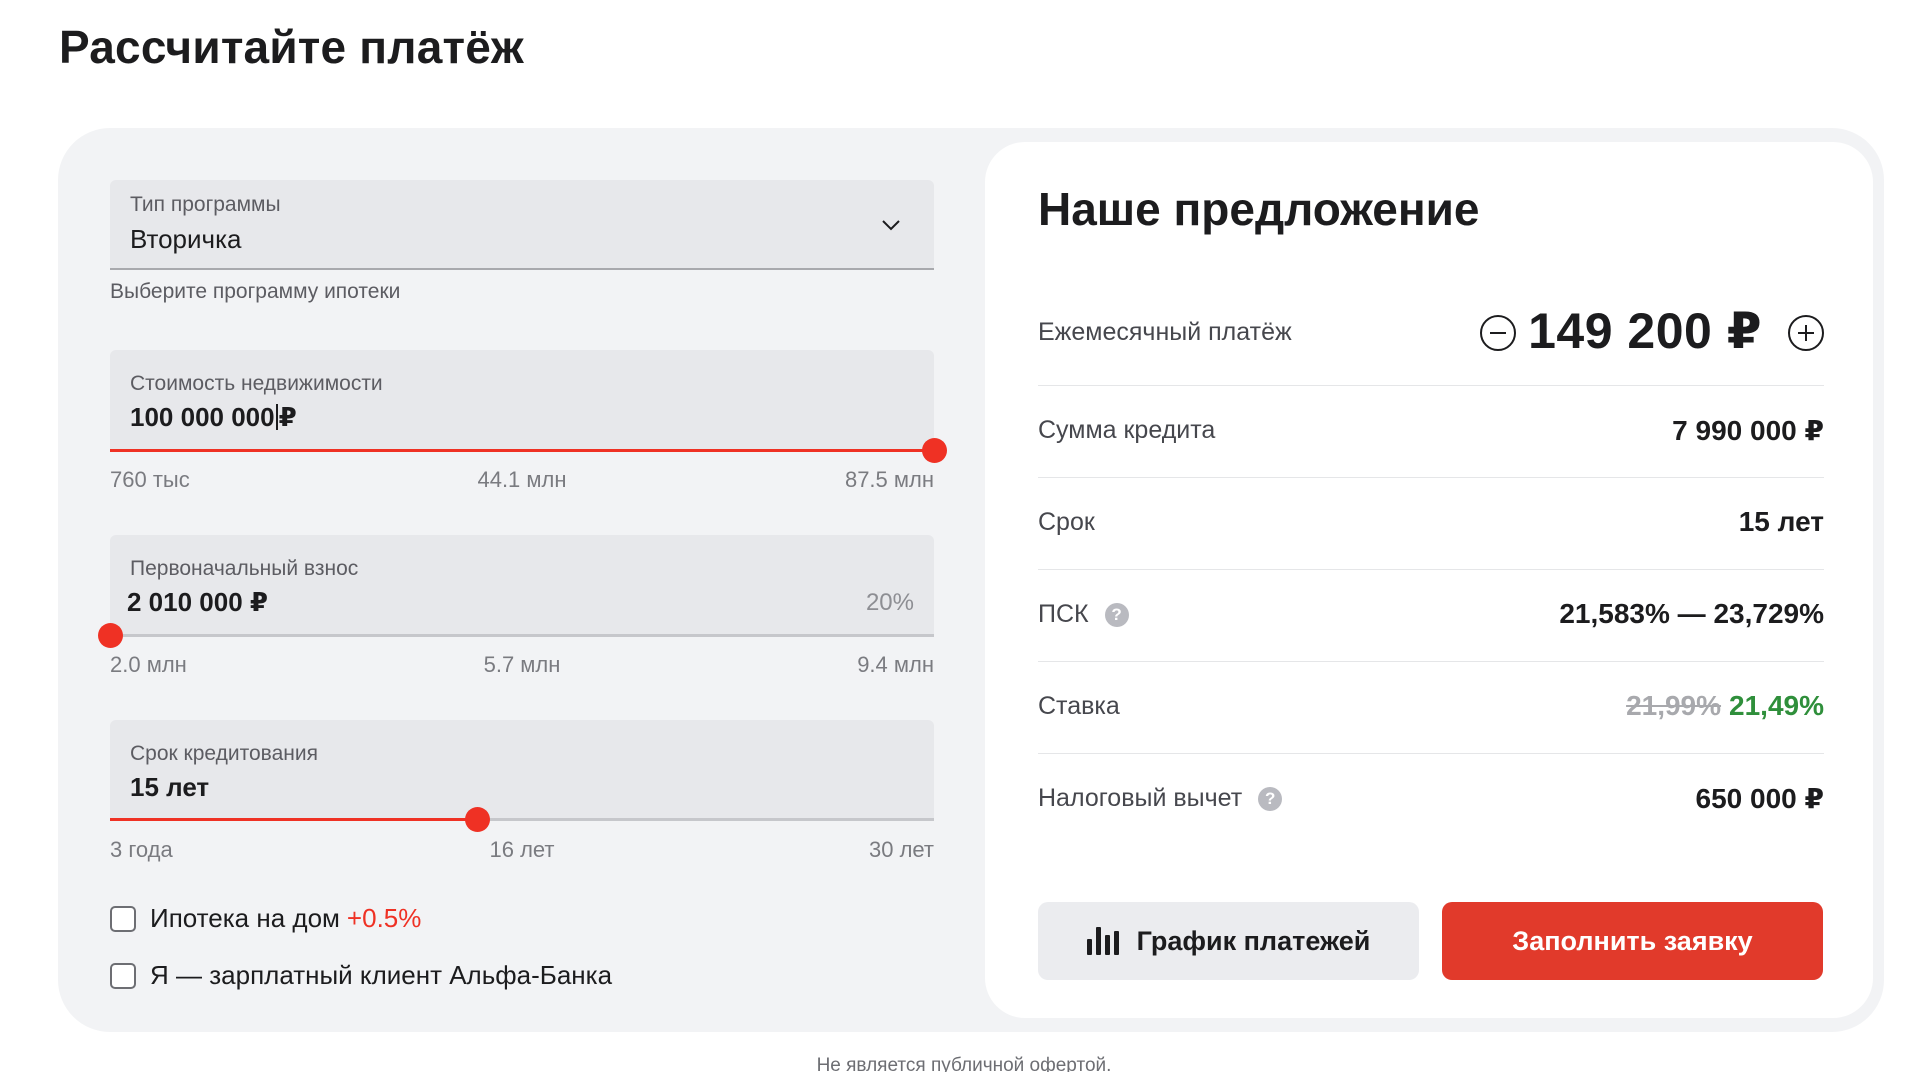  I want to click on apply-button-label: Заполнить заявку, so click(1632, 940).